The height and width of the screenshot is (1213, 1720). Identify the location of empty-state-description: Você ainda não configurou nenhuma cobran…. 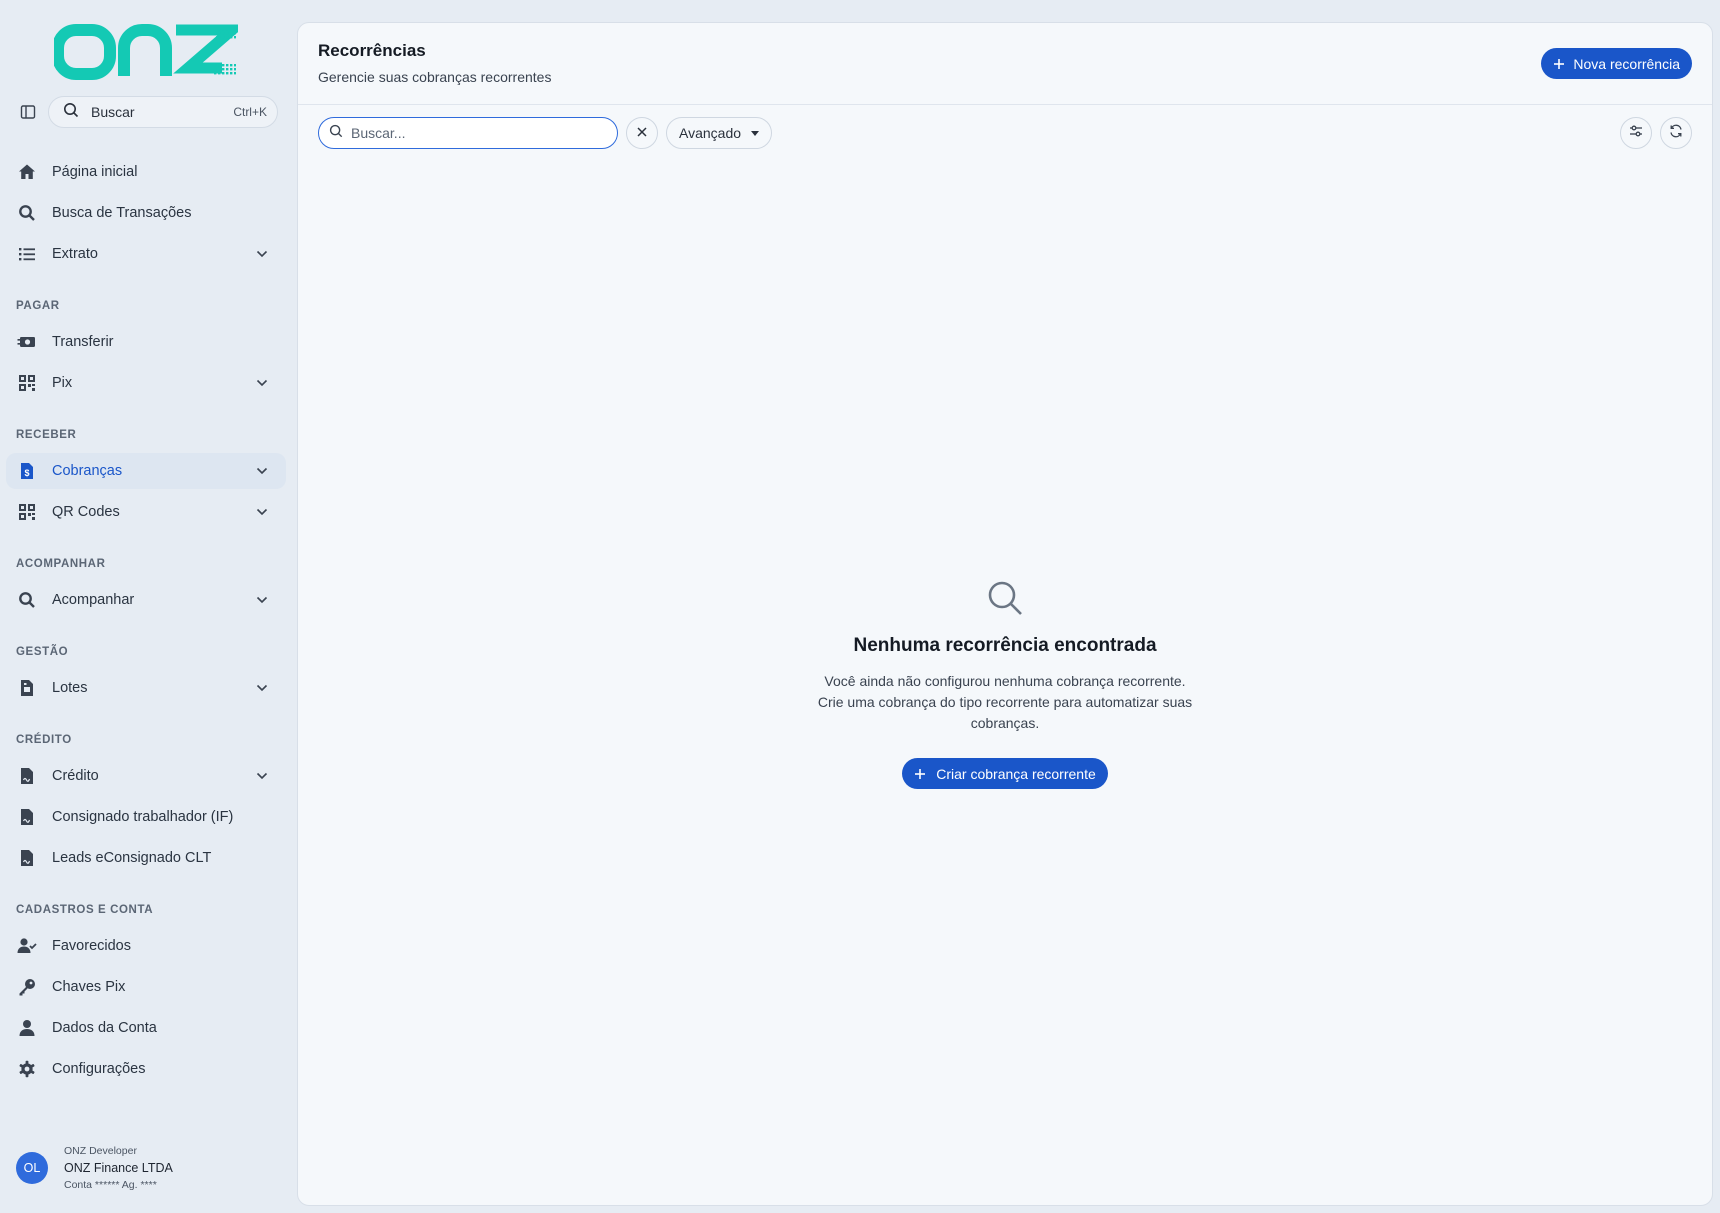
(1005, 702).